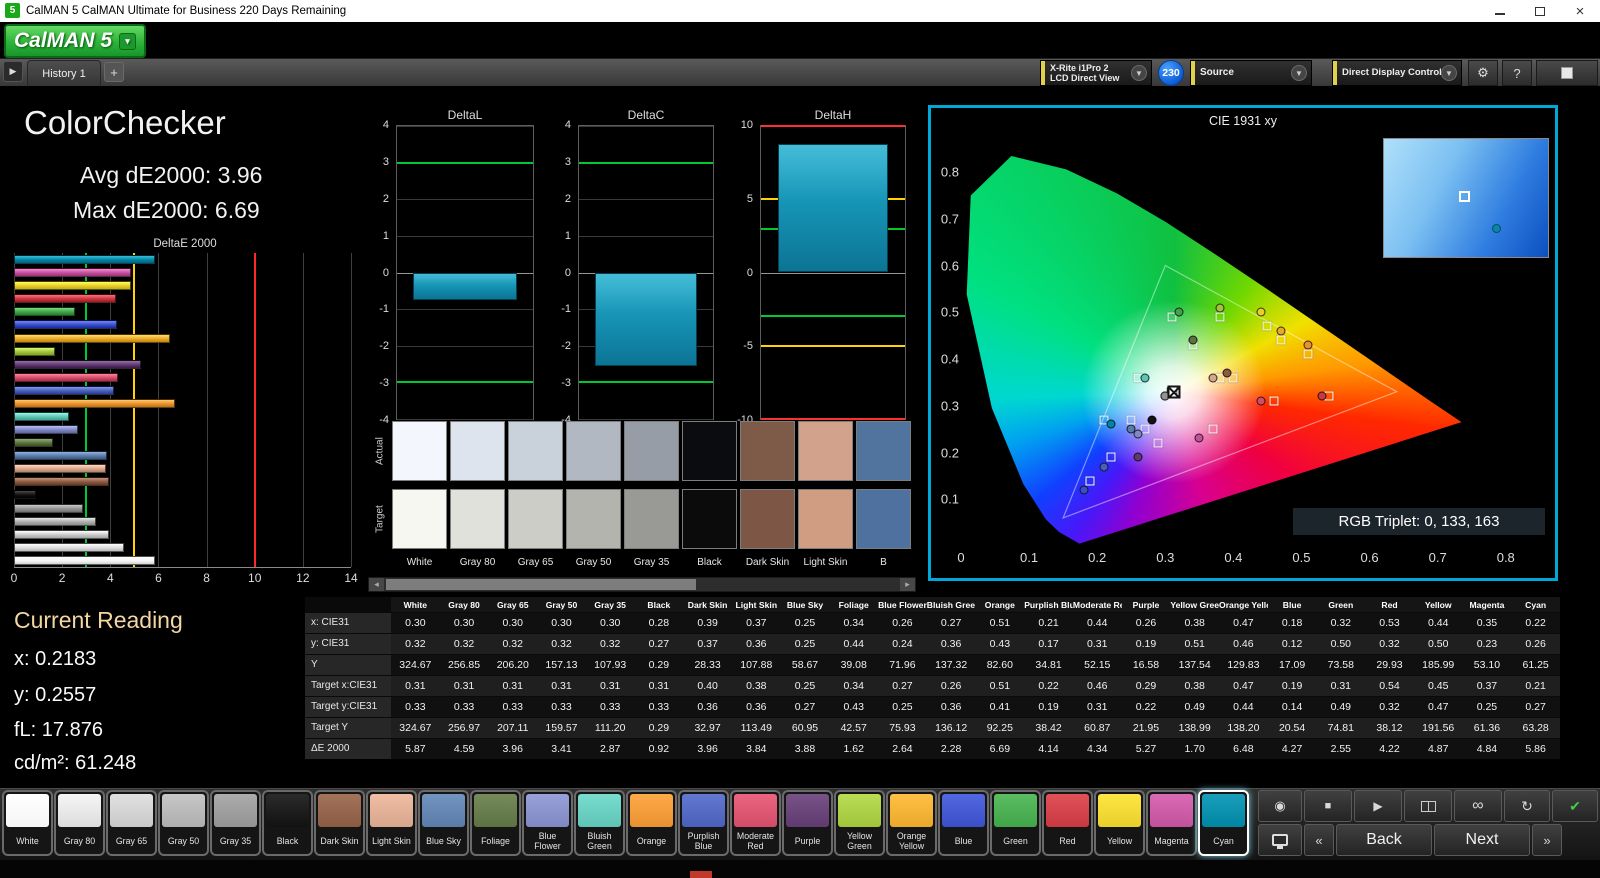  I want to click on first-button: «, so click(1319, 840).